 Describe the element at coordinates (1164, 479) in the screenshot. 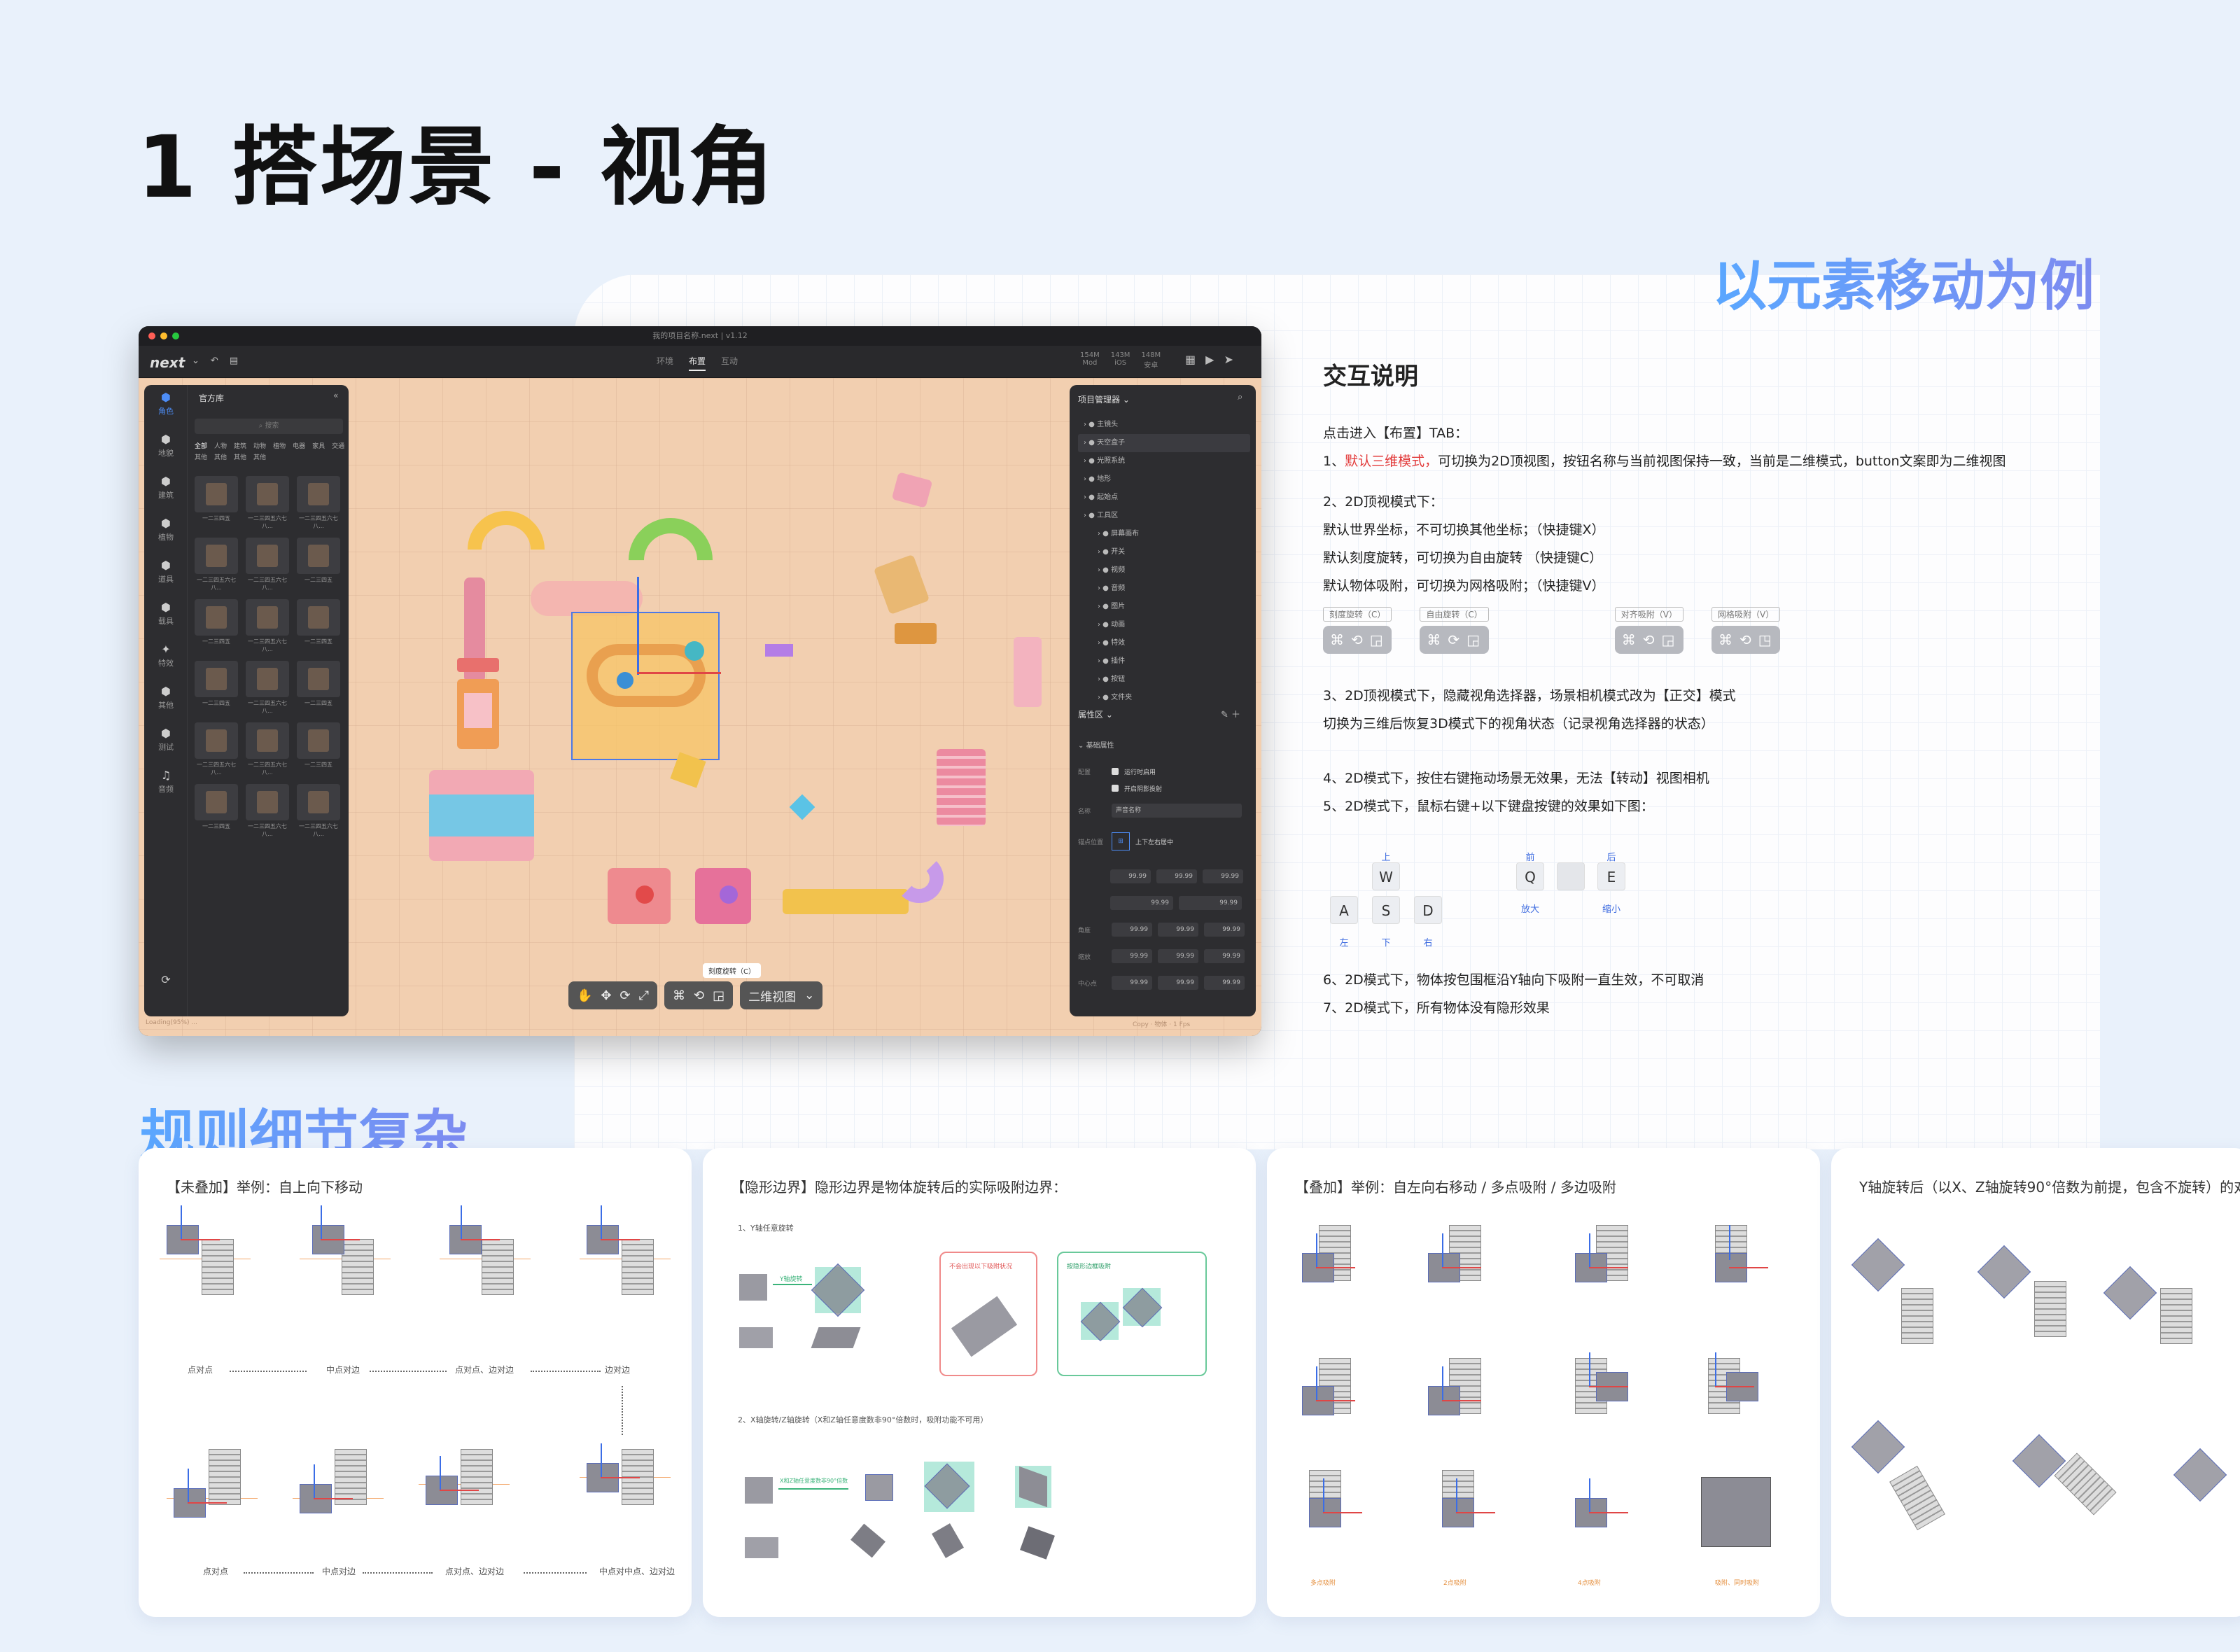

I see `tree-item: › ● 地形` at that location.